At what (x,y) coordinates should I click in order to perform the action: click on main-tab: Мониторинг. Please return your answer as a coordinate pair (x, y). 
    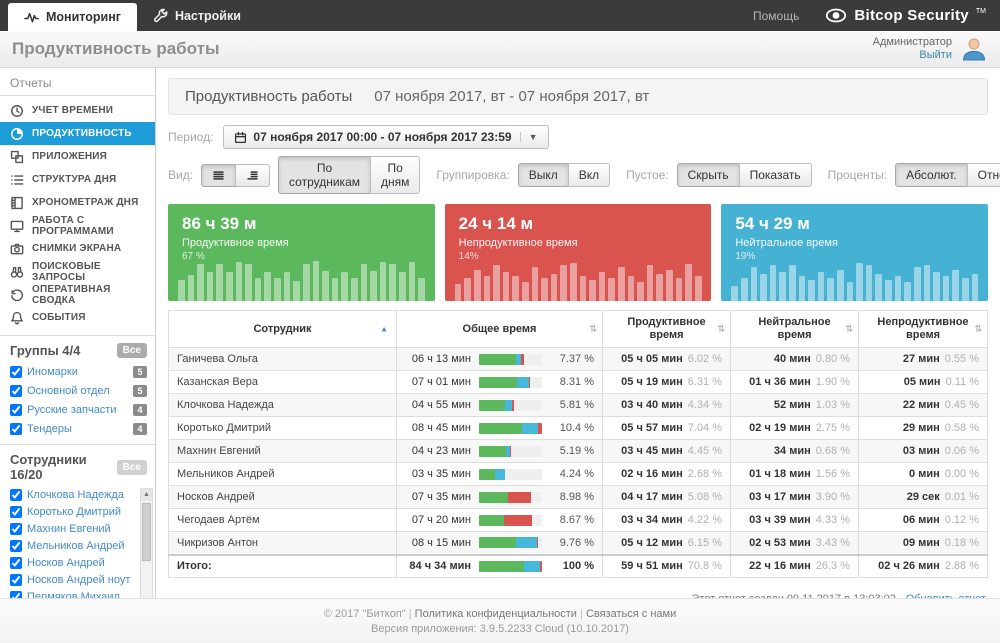
    Looking at the image, I should click on (72, 17).